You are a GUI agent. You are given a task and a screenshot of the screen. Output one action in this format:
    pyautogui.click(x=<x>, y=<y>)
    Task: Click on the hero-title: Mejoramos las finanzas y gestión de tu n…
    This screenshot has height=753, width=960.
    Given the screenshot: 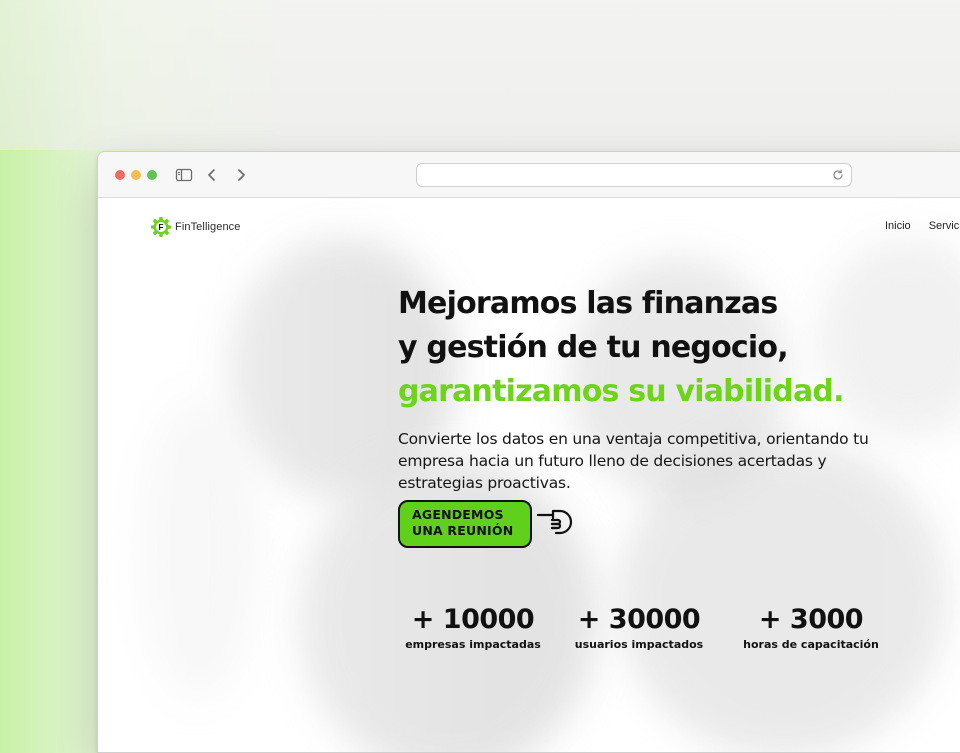 What is the action you would take?
    pyautogui.click(x=648, y=348)
    